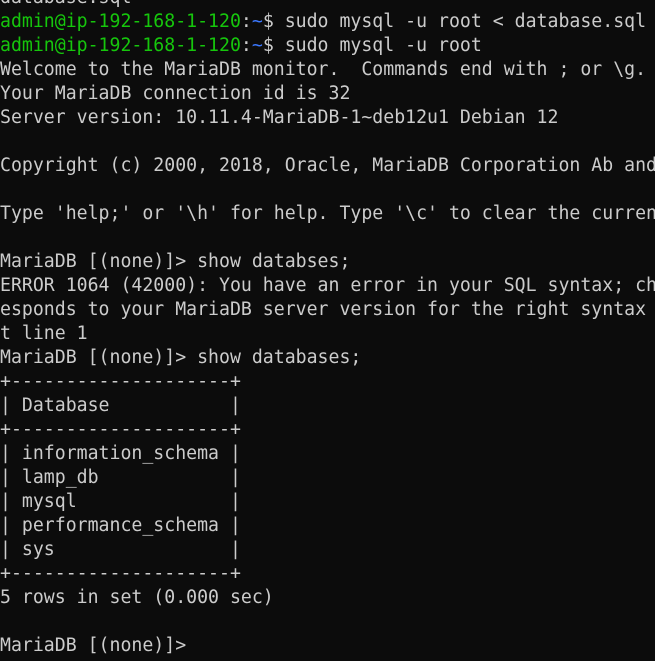 This screenshot has height=661, width=655. Describe the element at coordinates (120, 549) in the screenshot. I see `terminal-text: | sys |` at that location.